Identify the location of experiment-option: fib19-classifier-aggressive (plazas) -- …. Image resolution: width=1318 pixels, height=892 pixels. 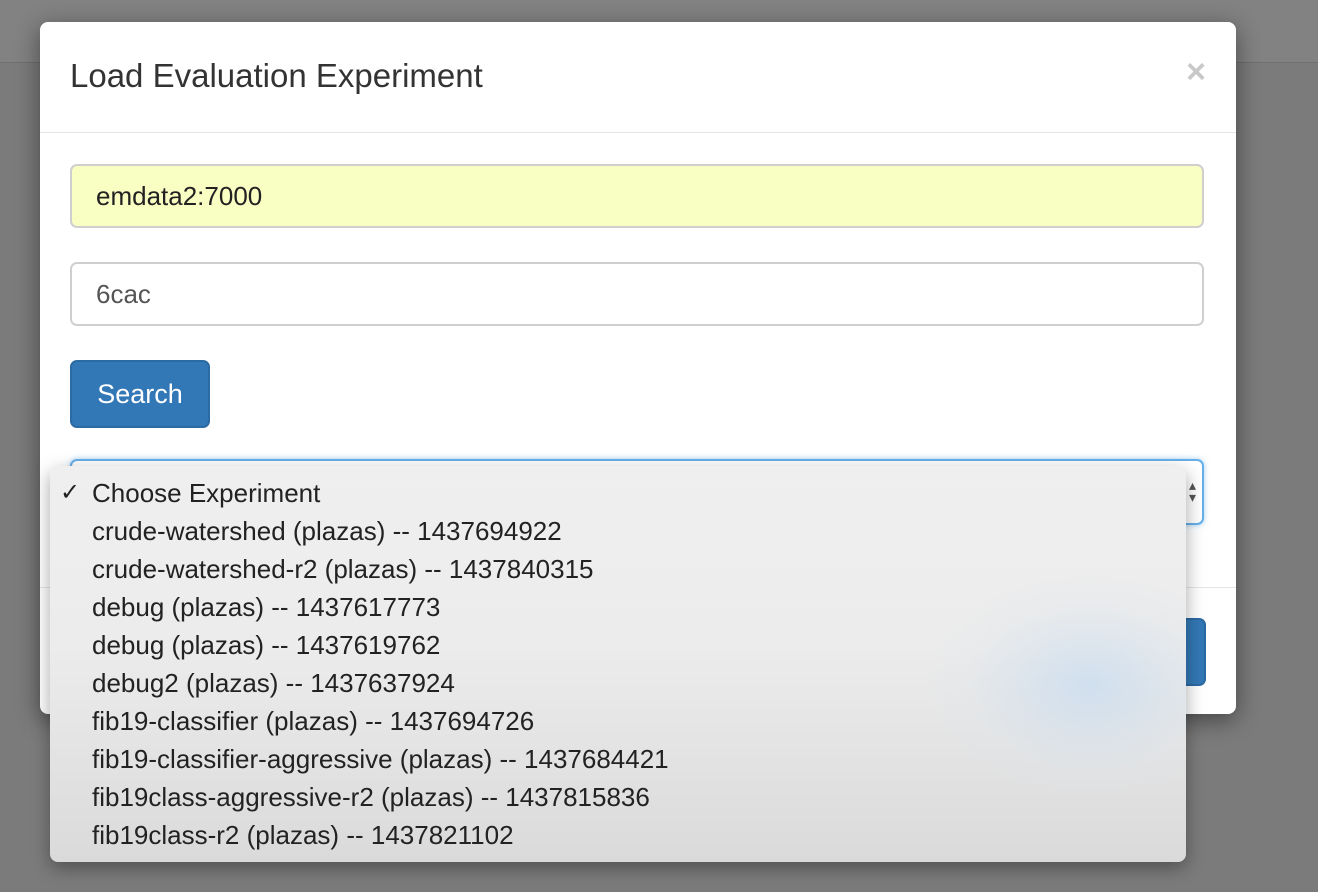
(618, 759).